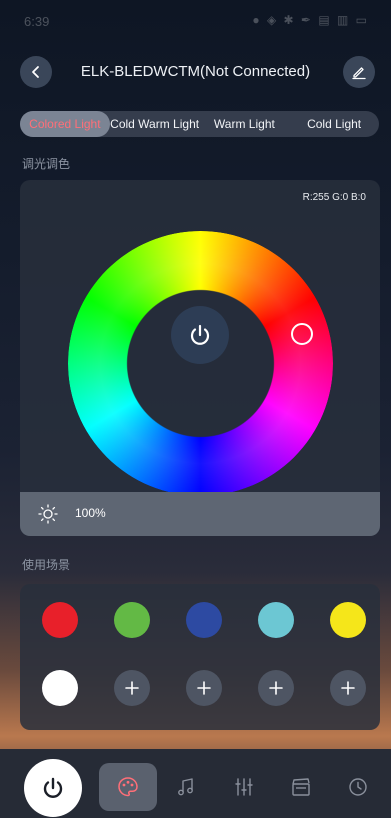  What do you see at coordinates (334, 197) in the screenshot?
I see `rgb-readout: R:255 G:0 B:0` at bounding box center [334, 197].